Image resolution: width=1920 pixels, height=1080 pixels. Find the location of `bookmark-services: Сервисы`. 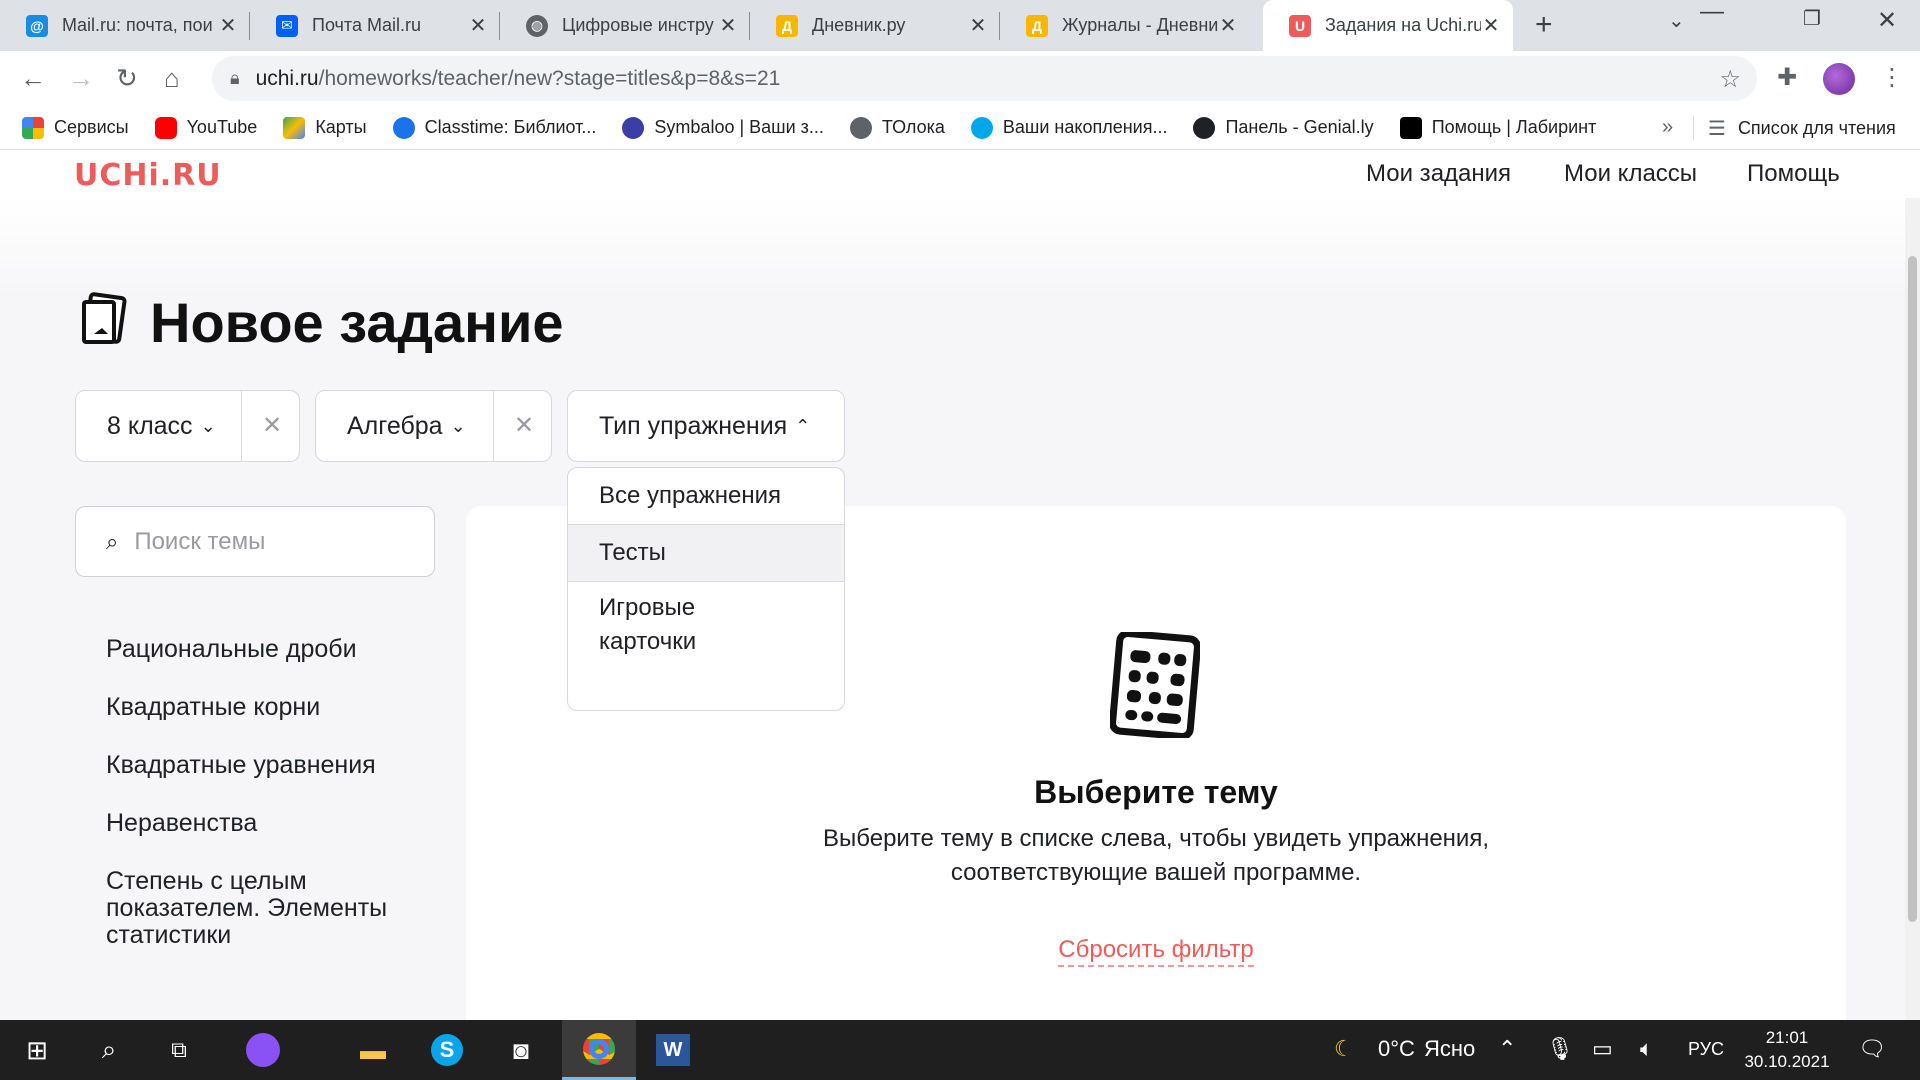

bookmark-services: Сервисы is located at coordinates (75, 127).